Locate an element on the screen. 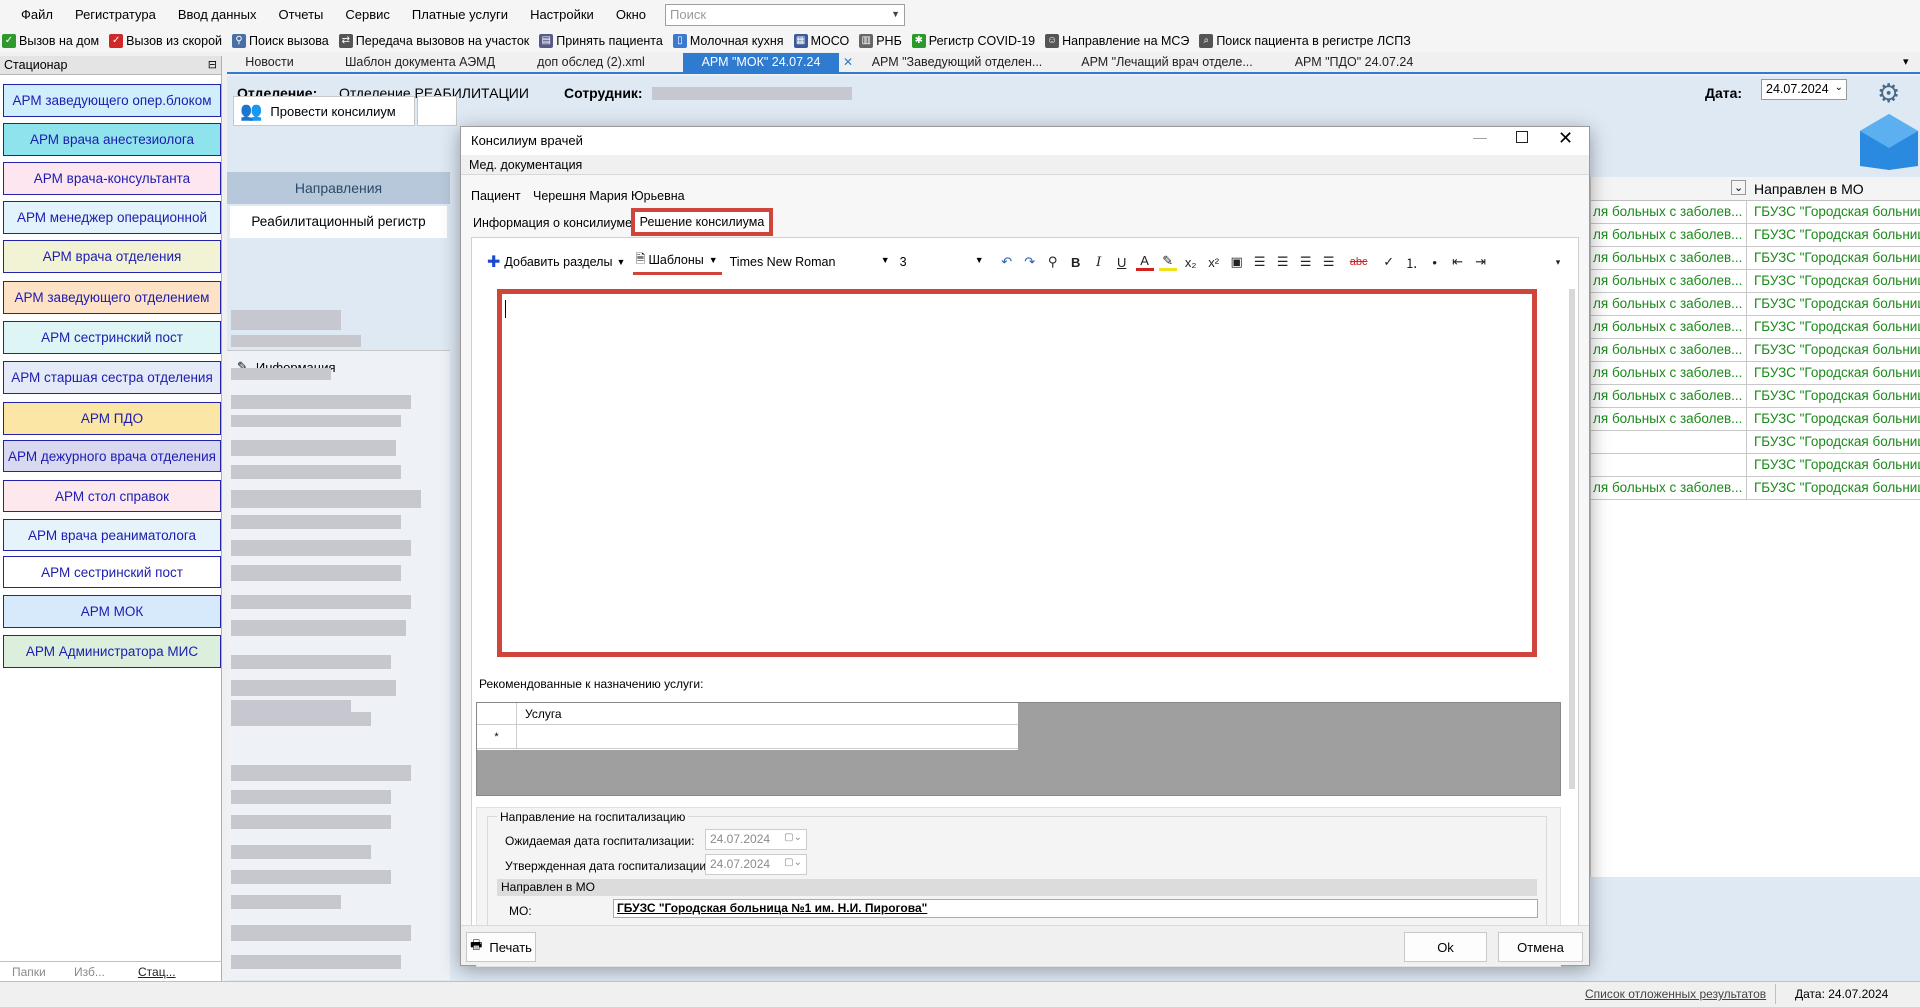 Image resolution: width=1920 pixels, height=1007 pixels. indent-icon: ⇥ is located at coordinates (1481, 262).